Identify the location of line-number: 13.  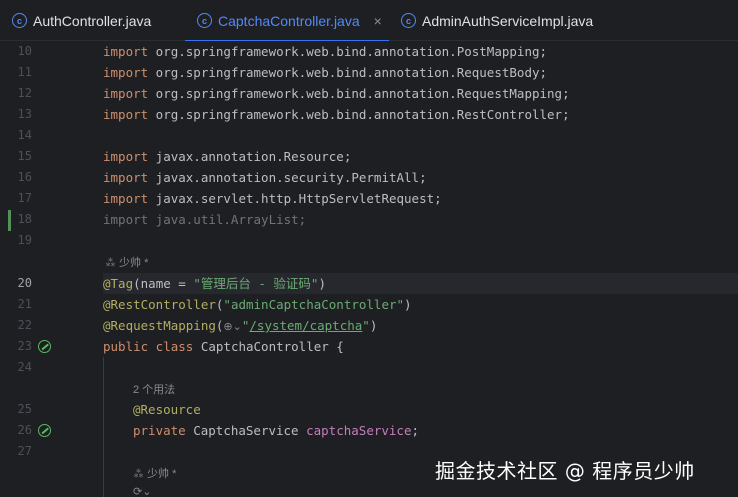
(24, 114).